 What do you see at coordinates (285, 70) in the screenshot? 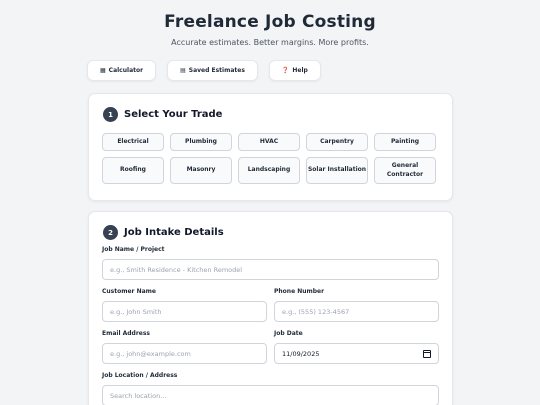
I see `question-icon: ❓` at bounding box center [285, 70].